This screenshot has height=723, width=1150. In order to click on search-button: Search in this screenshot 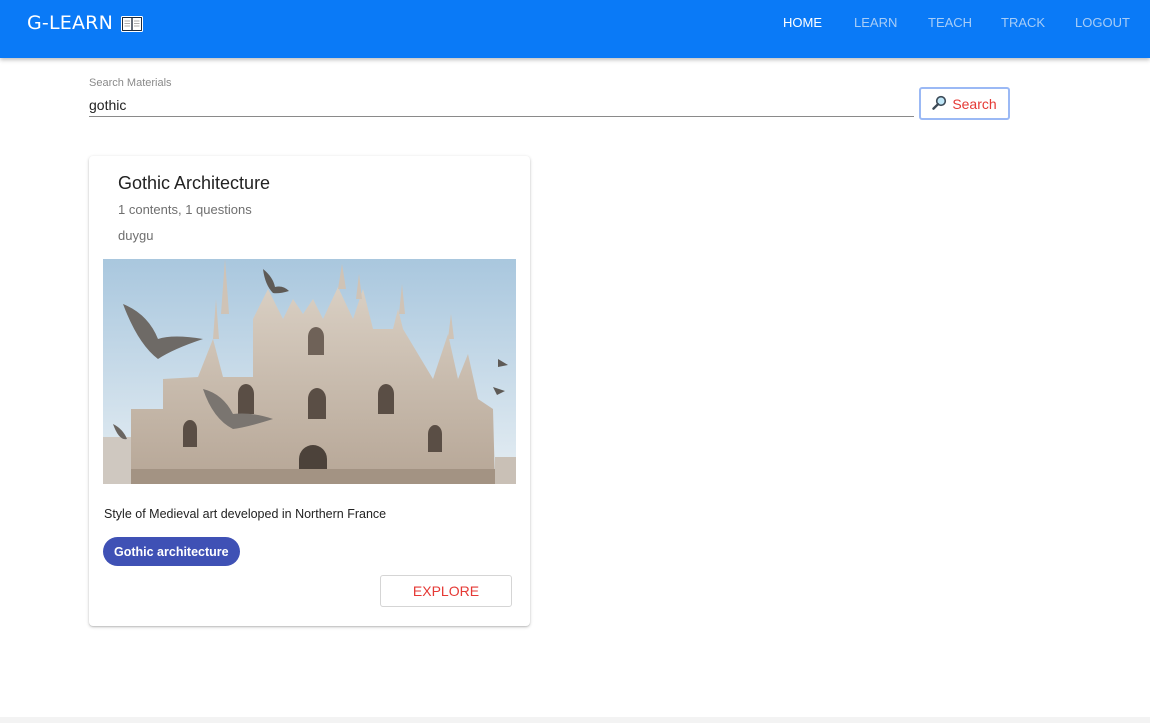, I will do `click(964, 103)`.